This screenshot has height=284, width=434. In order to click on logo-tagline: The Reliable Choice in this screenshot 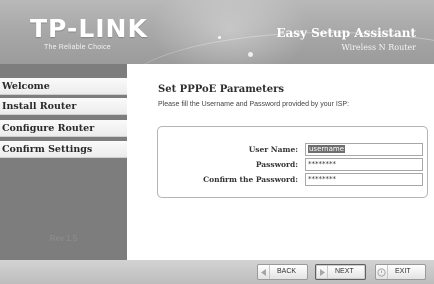, I will do `click(77, 47)`.